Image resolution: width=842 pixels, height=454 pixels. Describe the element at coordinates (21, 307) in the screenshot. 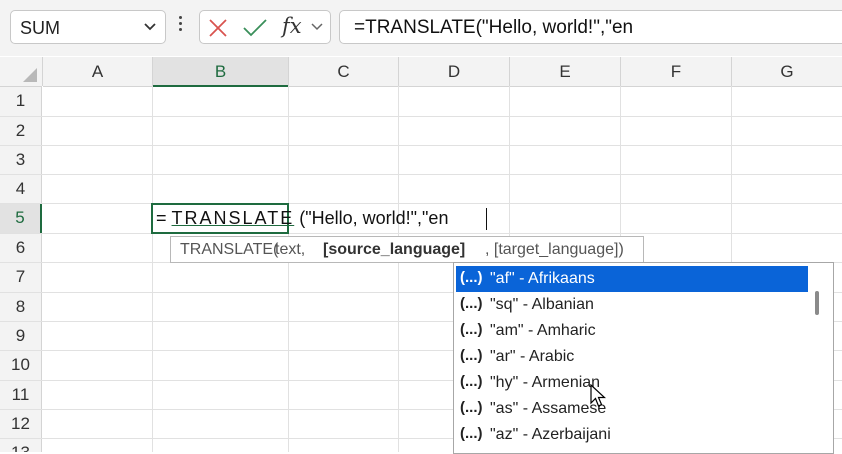

I see `row-header-8: 8` at that location.